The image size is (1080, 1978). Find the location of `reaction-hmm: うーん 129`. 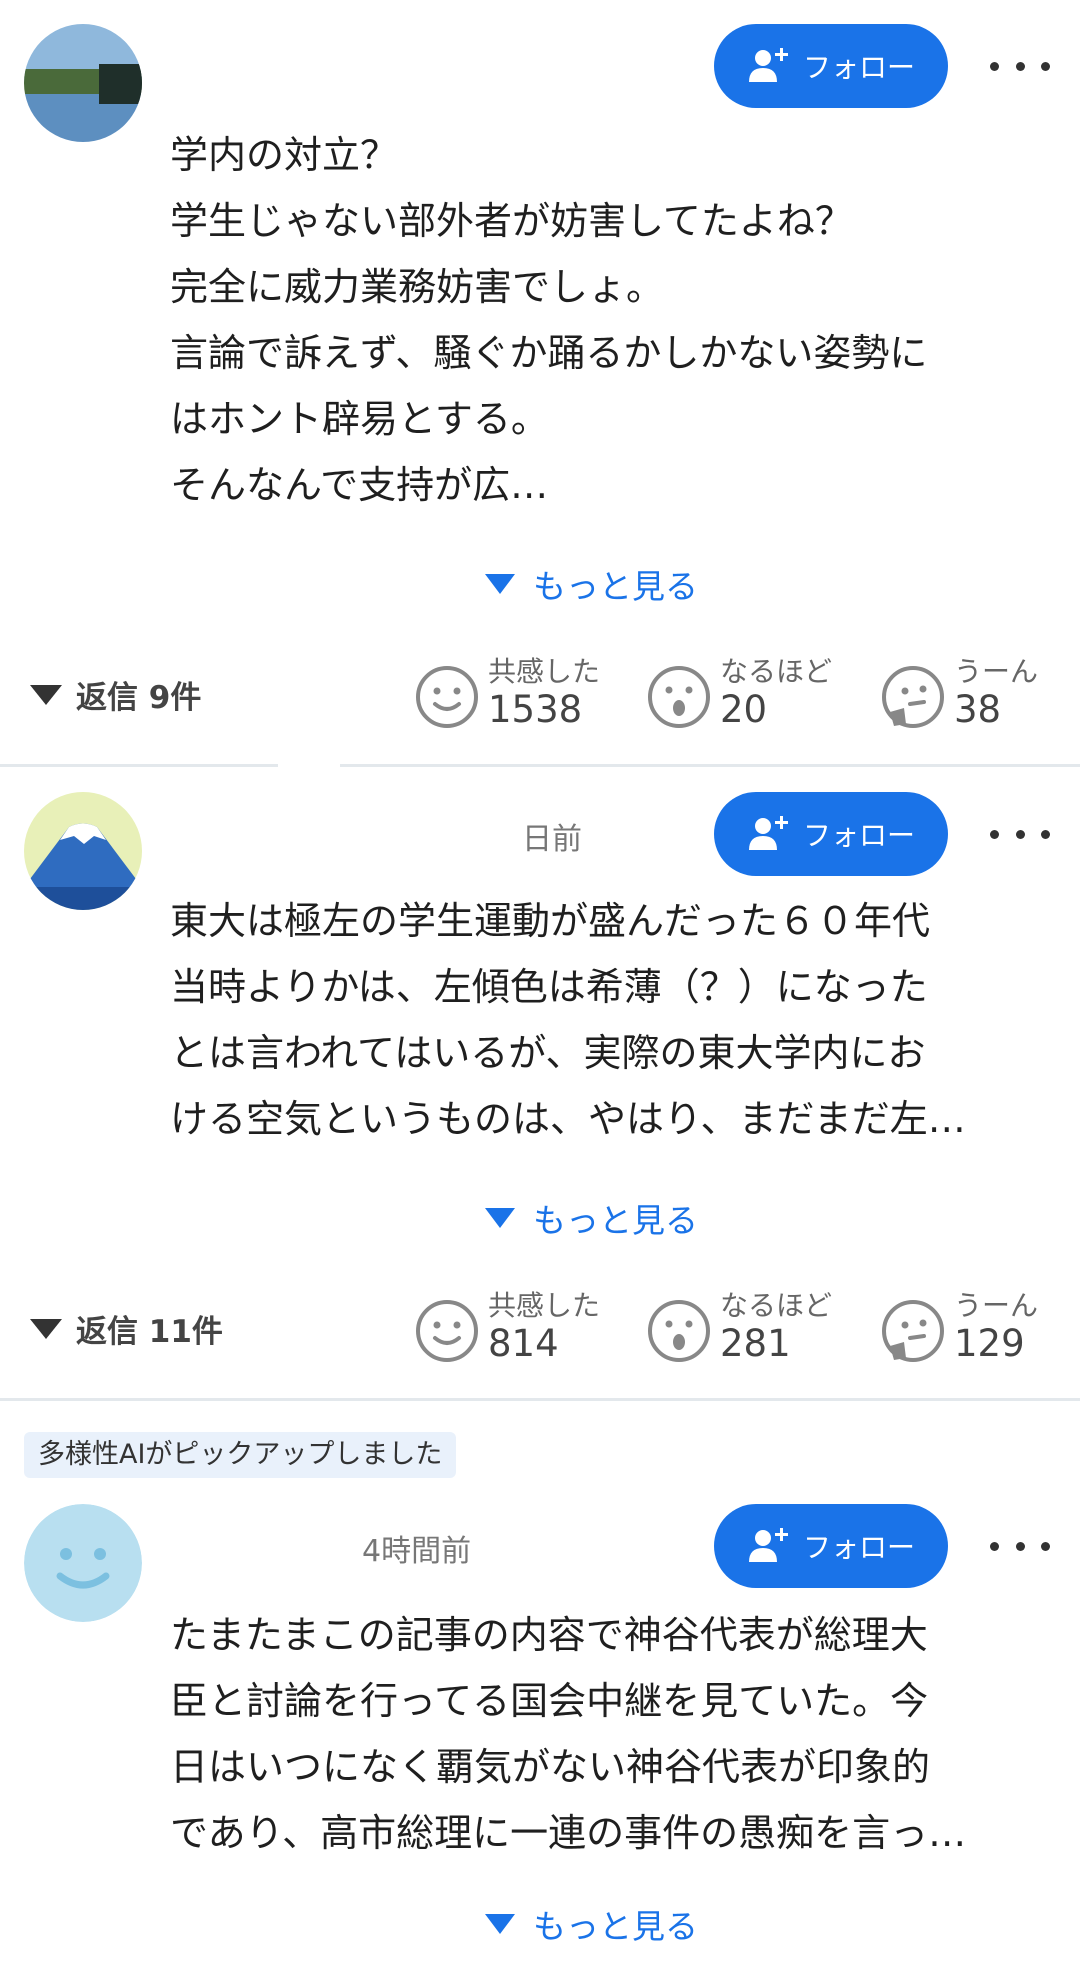

reaction-hmm: うーん 129 is located at coordinates (980, 1329).